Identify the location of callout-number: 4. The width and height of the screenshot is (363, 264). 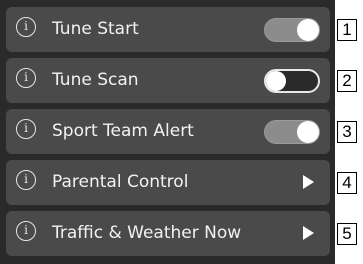
(347, 183).